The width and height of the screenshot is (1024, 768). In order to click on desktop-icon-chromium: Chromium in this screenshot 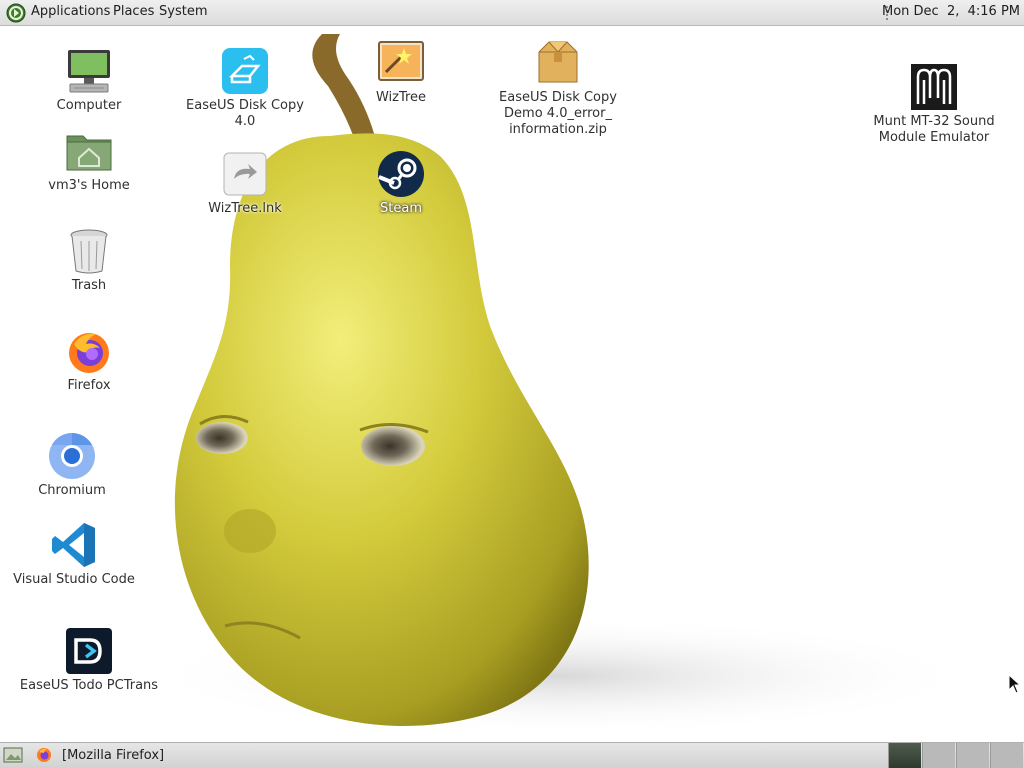, I will do `click(72, 465)`.